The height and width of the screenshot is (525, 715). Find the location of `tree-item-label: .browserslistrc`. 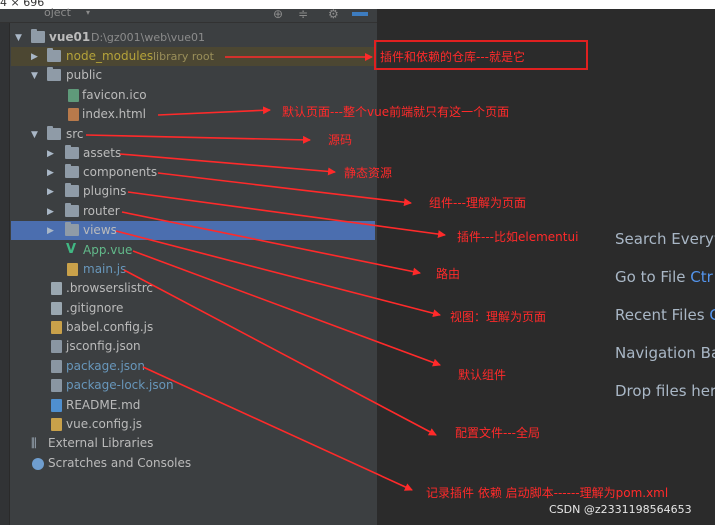

tree-item-label: .browserslistrc is located at coordinates (109, 288).